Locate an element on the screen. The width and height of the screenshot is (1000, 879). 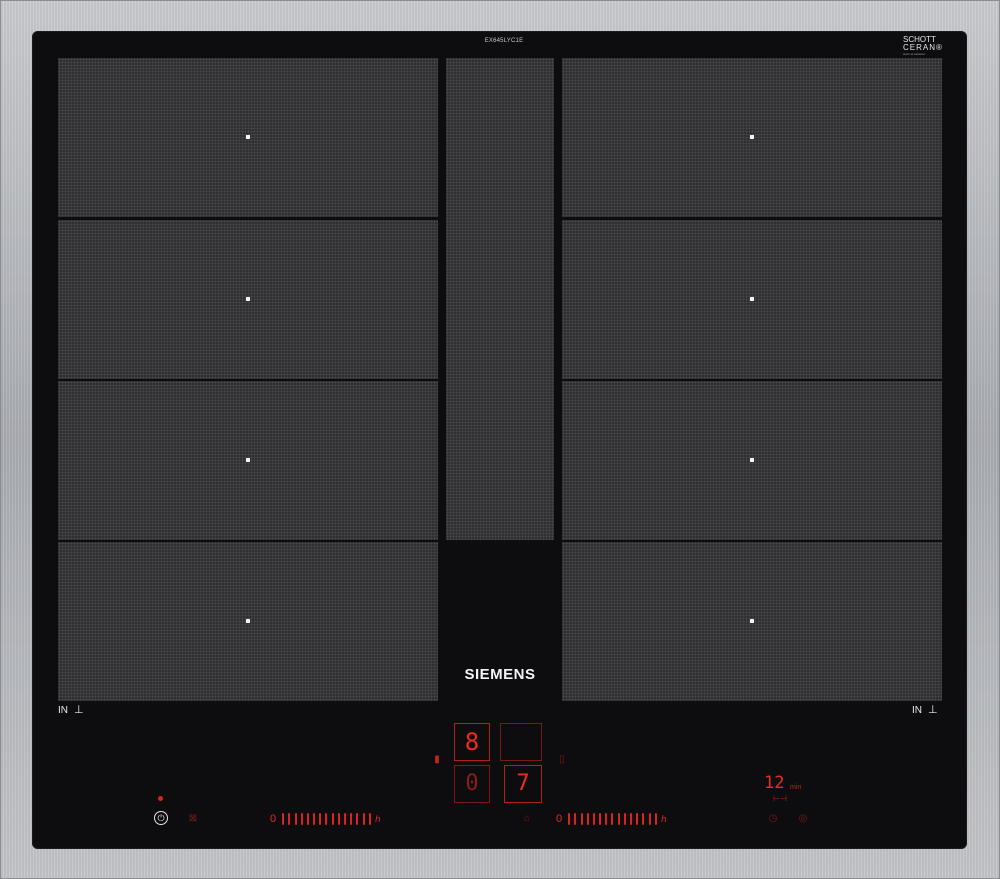
right-zone-level-display is located at coordinates (521, 742).